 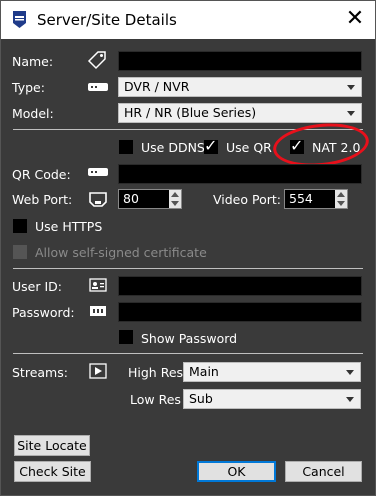 What do you see at coordinates (33, 61) in the screenshot?
I see `name-label: Name:` at bounding box center [33, 61].